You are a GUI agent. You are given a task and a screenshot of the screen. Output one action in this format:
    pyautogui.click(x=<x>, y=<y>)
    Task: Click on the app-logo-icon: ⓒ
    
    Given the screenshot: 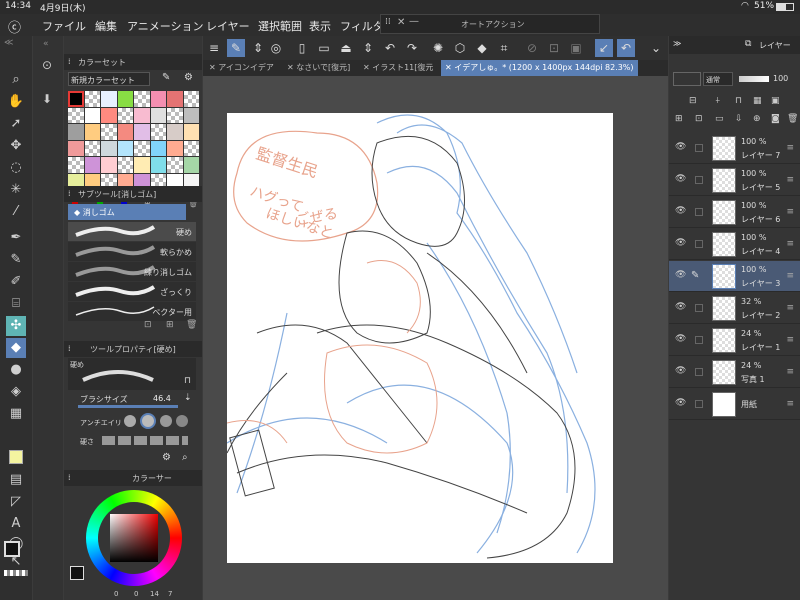 What is the action you would take?
    pyautogui.click(x=14, y=26)
    